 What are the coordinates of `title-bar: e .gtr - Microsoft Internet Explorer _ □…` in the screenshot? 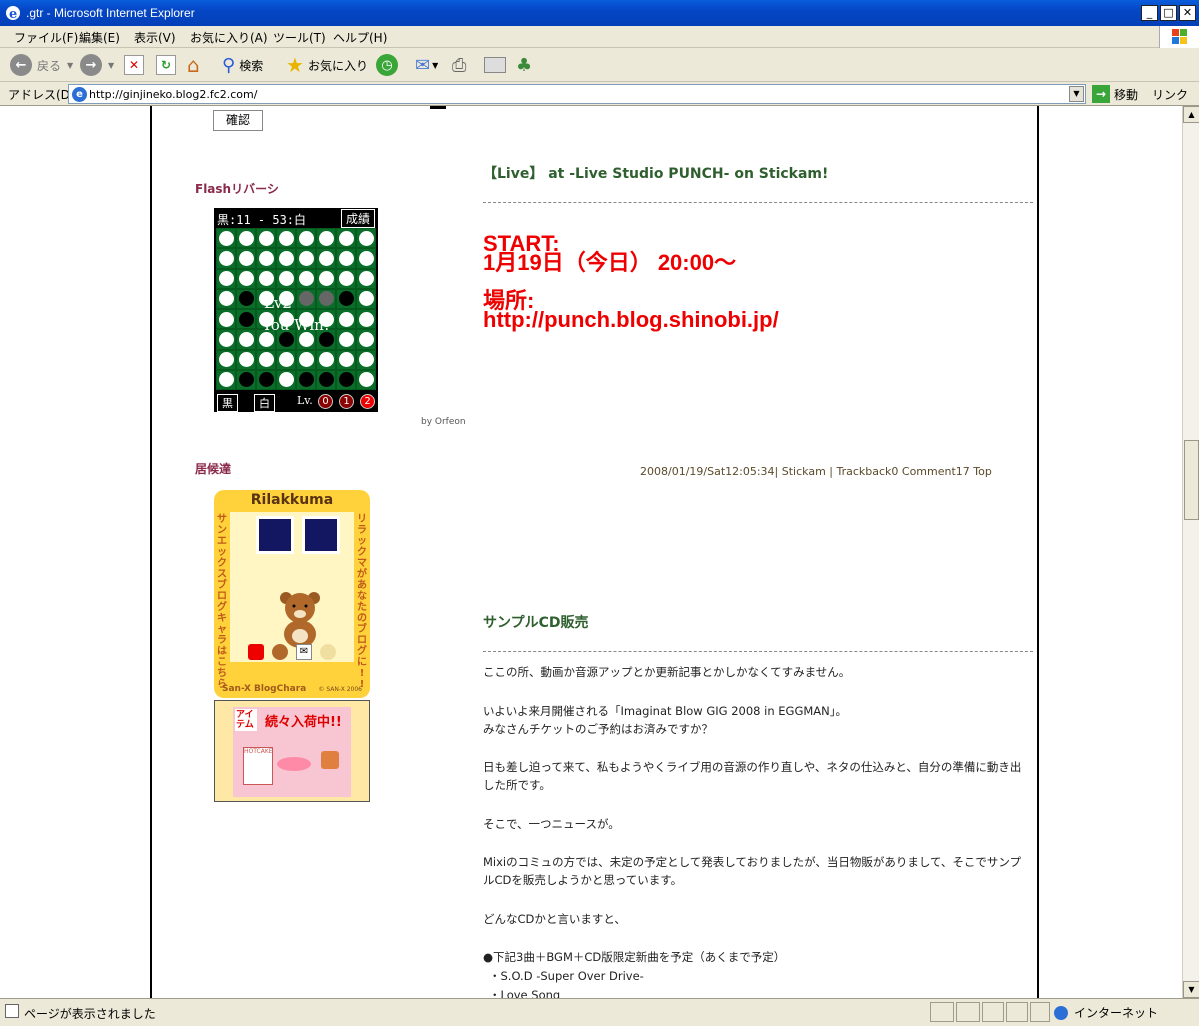 It's located at (599, 13).